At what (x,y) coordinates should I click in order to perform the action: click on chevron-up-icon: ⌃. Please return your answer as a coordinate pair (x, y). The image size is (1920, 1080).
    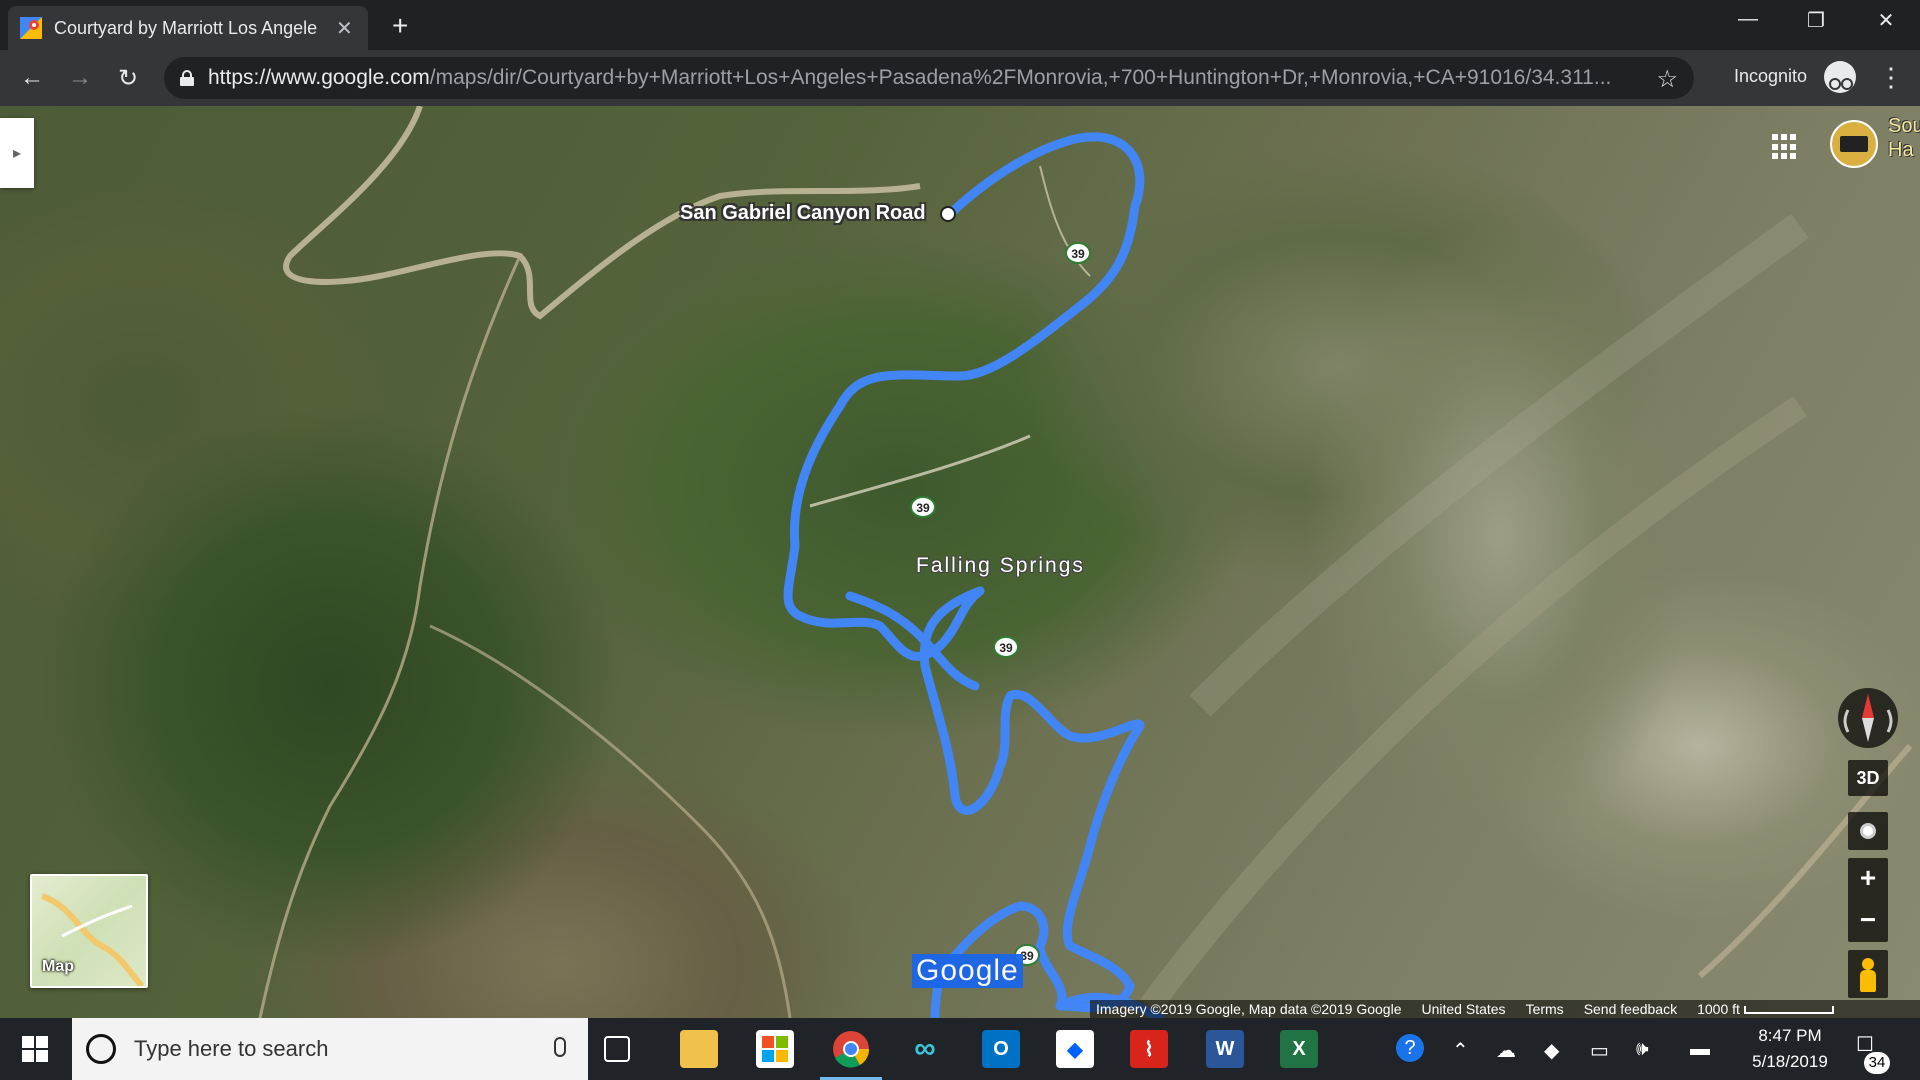
    Looking at the image, I should click on (1460, 1050).